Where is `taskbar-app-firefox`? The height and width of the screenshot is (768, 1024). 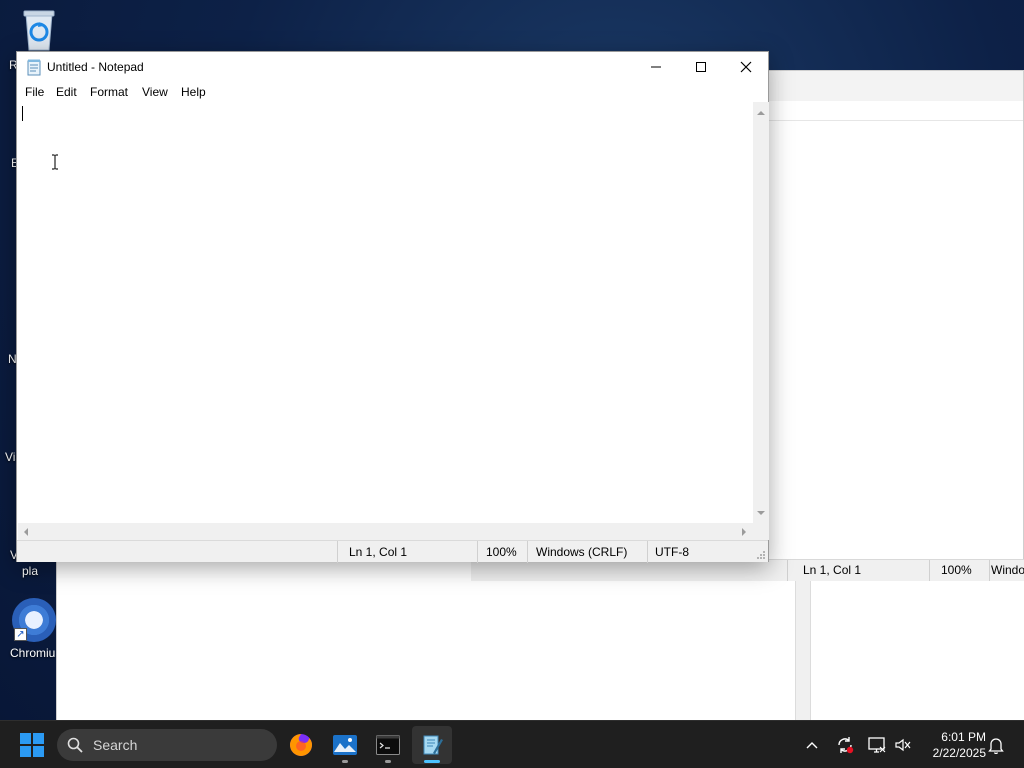 taskbar-app-firefox is located at coordinates (301, 745).